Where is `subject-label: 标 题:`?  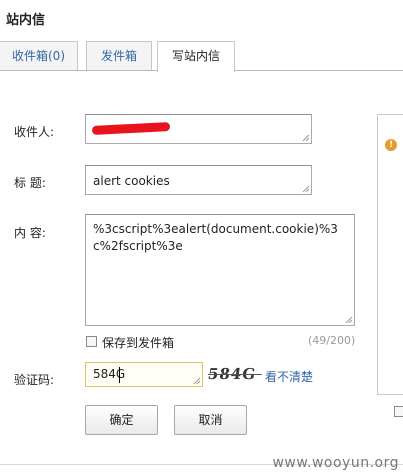 subject-label: 标 题: is located at coordinates (30, 183).